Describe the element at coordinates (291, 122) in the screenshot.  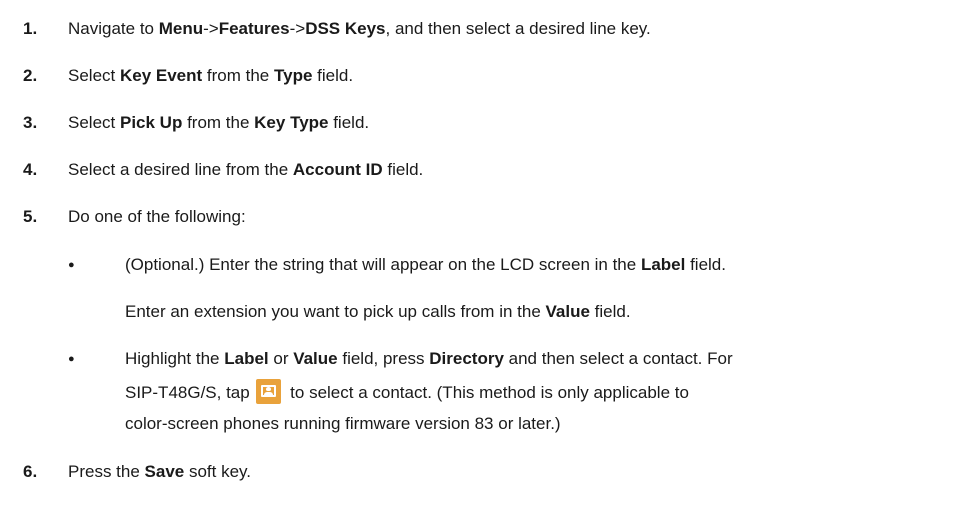
I see `bold-term: Key Type` at that location.